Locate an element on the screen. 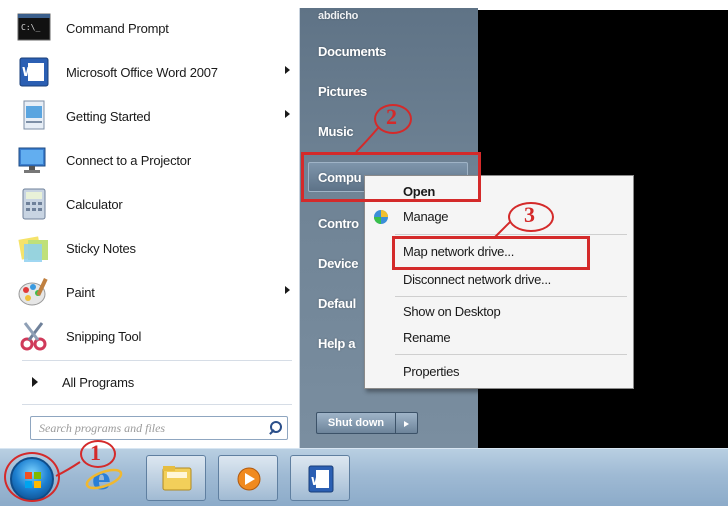 The width and height of the screenshot is (728, 506). taskbar-media-player-button is located at coordinates (248, 478).